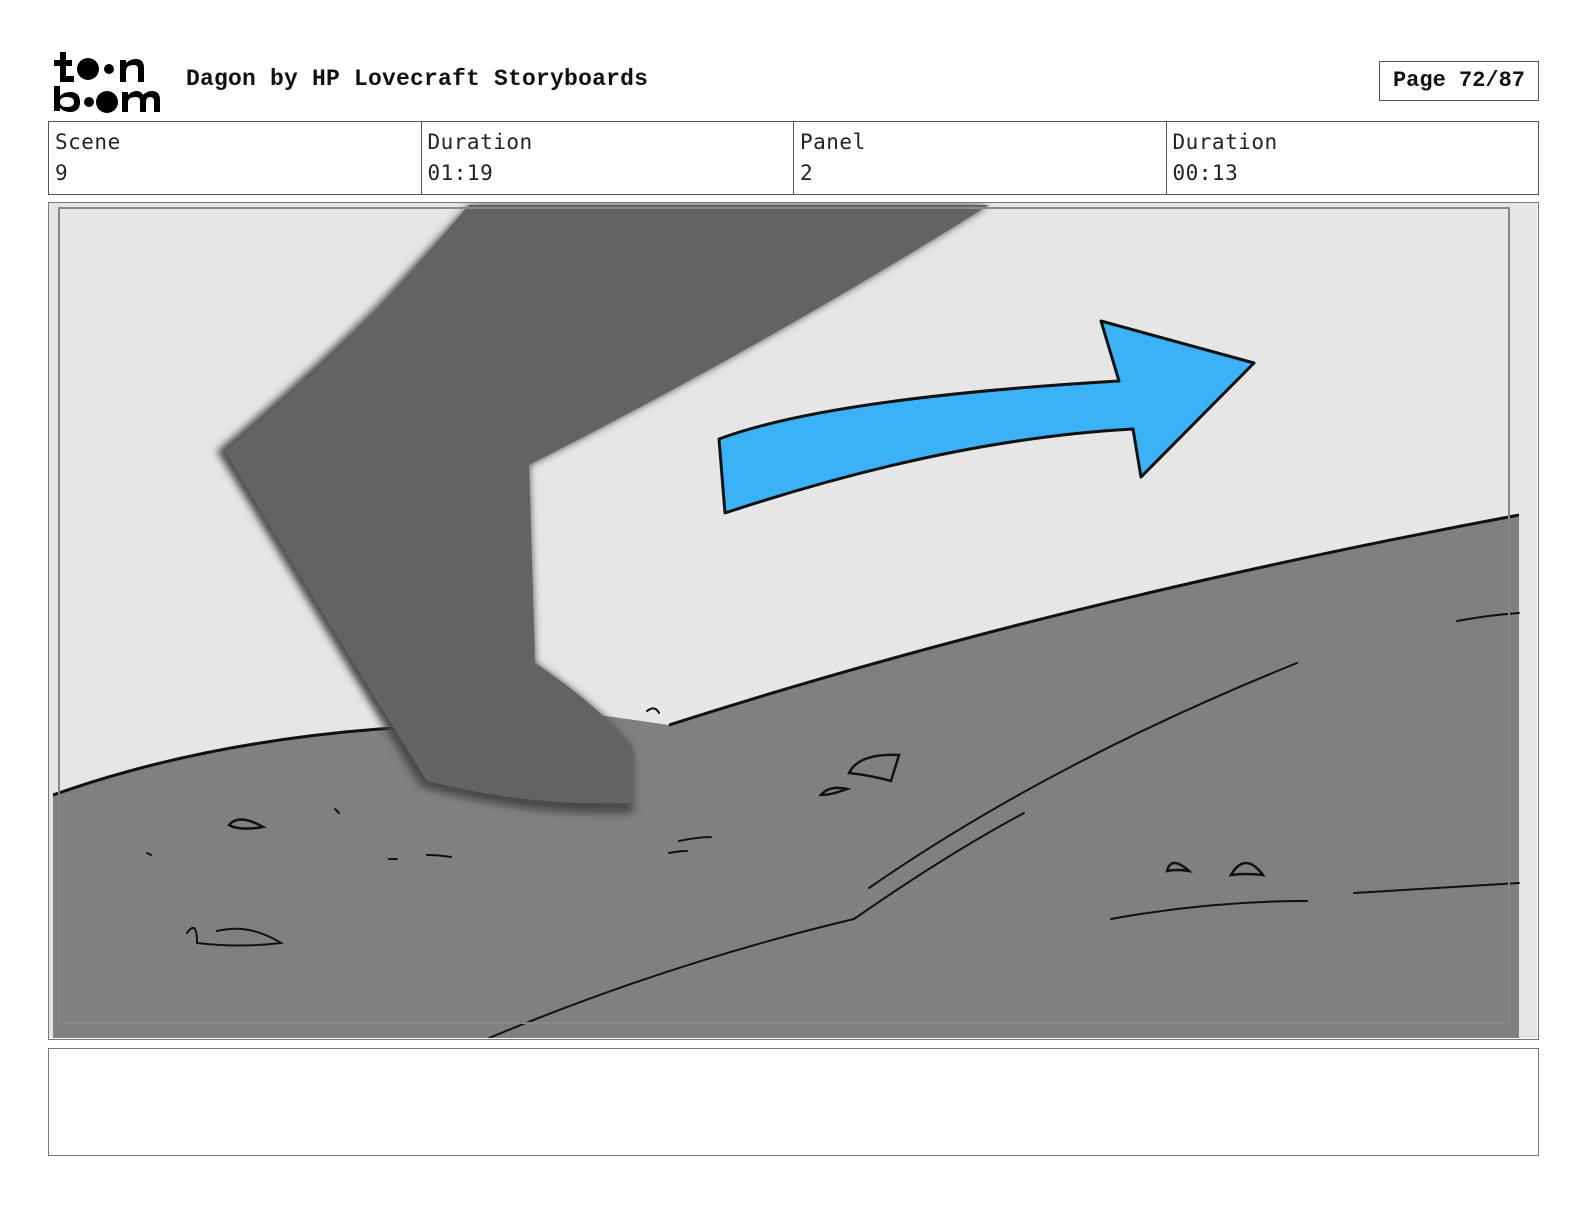  I want to click on scene-value: 9, so click(62, 173).